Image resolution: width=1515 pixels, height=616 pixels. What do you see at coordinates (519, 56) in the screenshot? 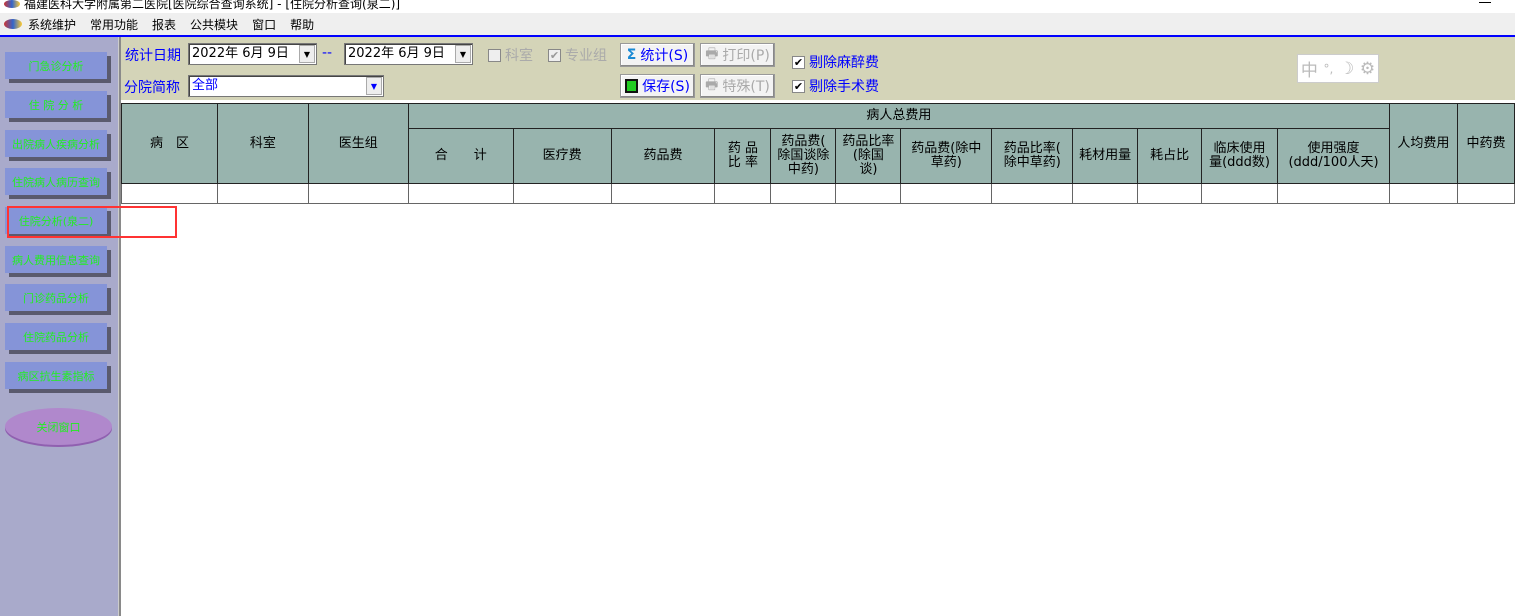
I see `dept-checkbox-label: 科室` at bounding box center [519, 56].